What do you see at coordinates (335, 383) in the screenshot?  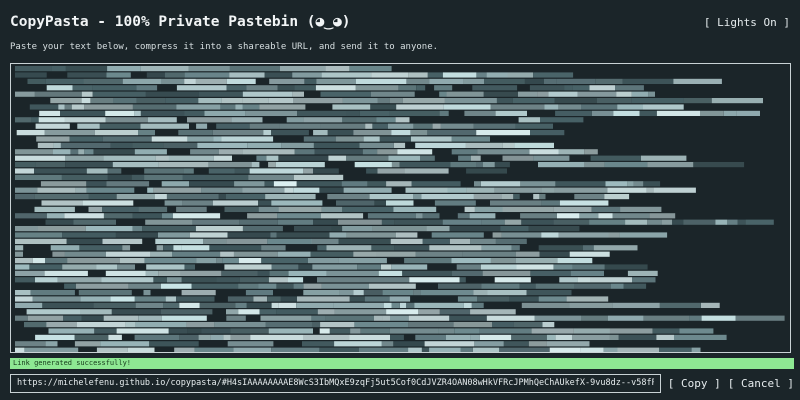 I see `shareable-url-field` at bounding box center [335, 383].